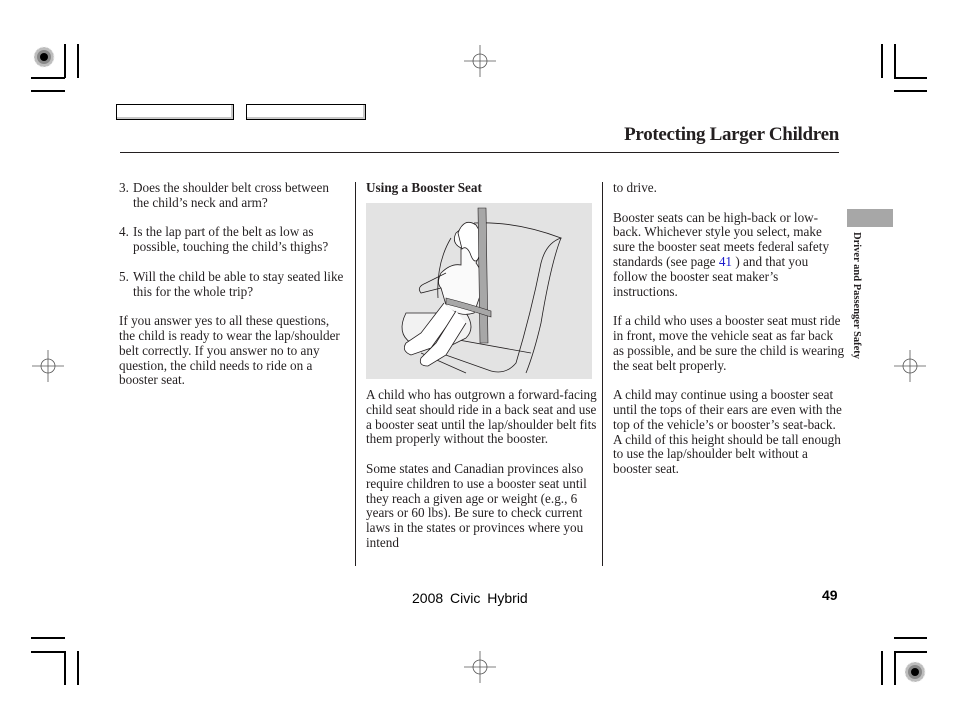 The height and width of the screenshot is (710, 954). What do you see at coordinates (175, 112) in the screenshot?
I see `nav-button-main-menu` at bounding box center [175, 112].